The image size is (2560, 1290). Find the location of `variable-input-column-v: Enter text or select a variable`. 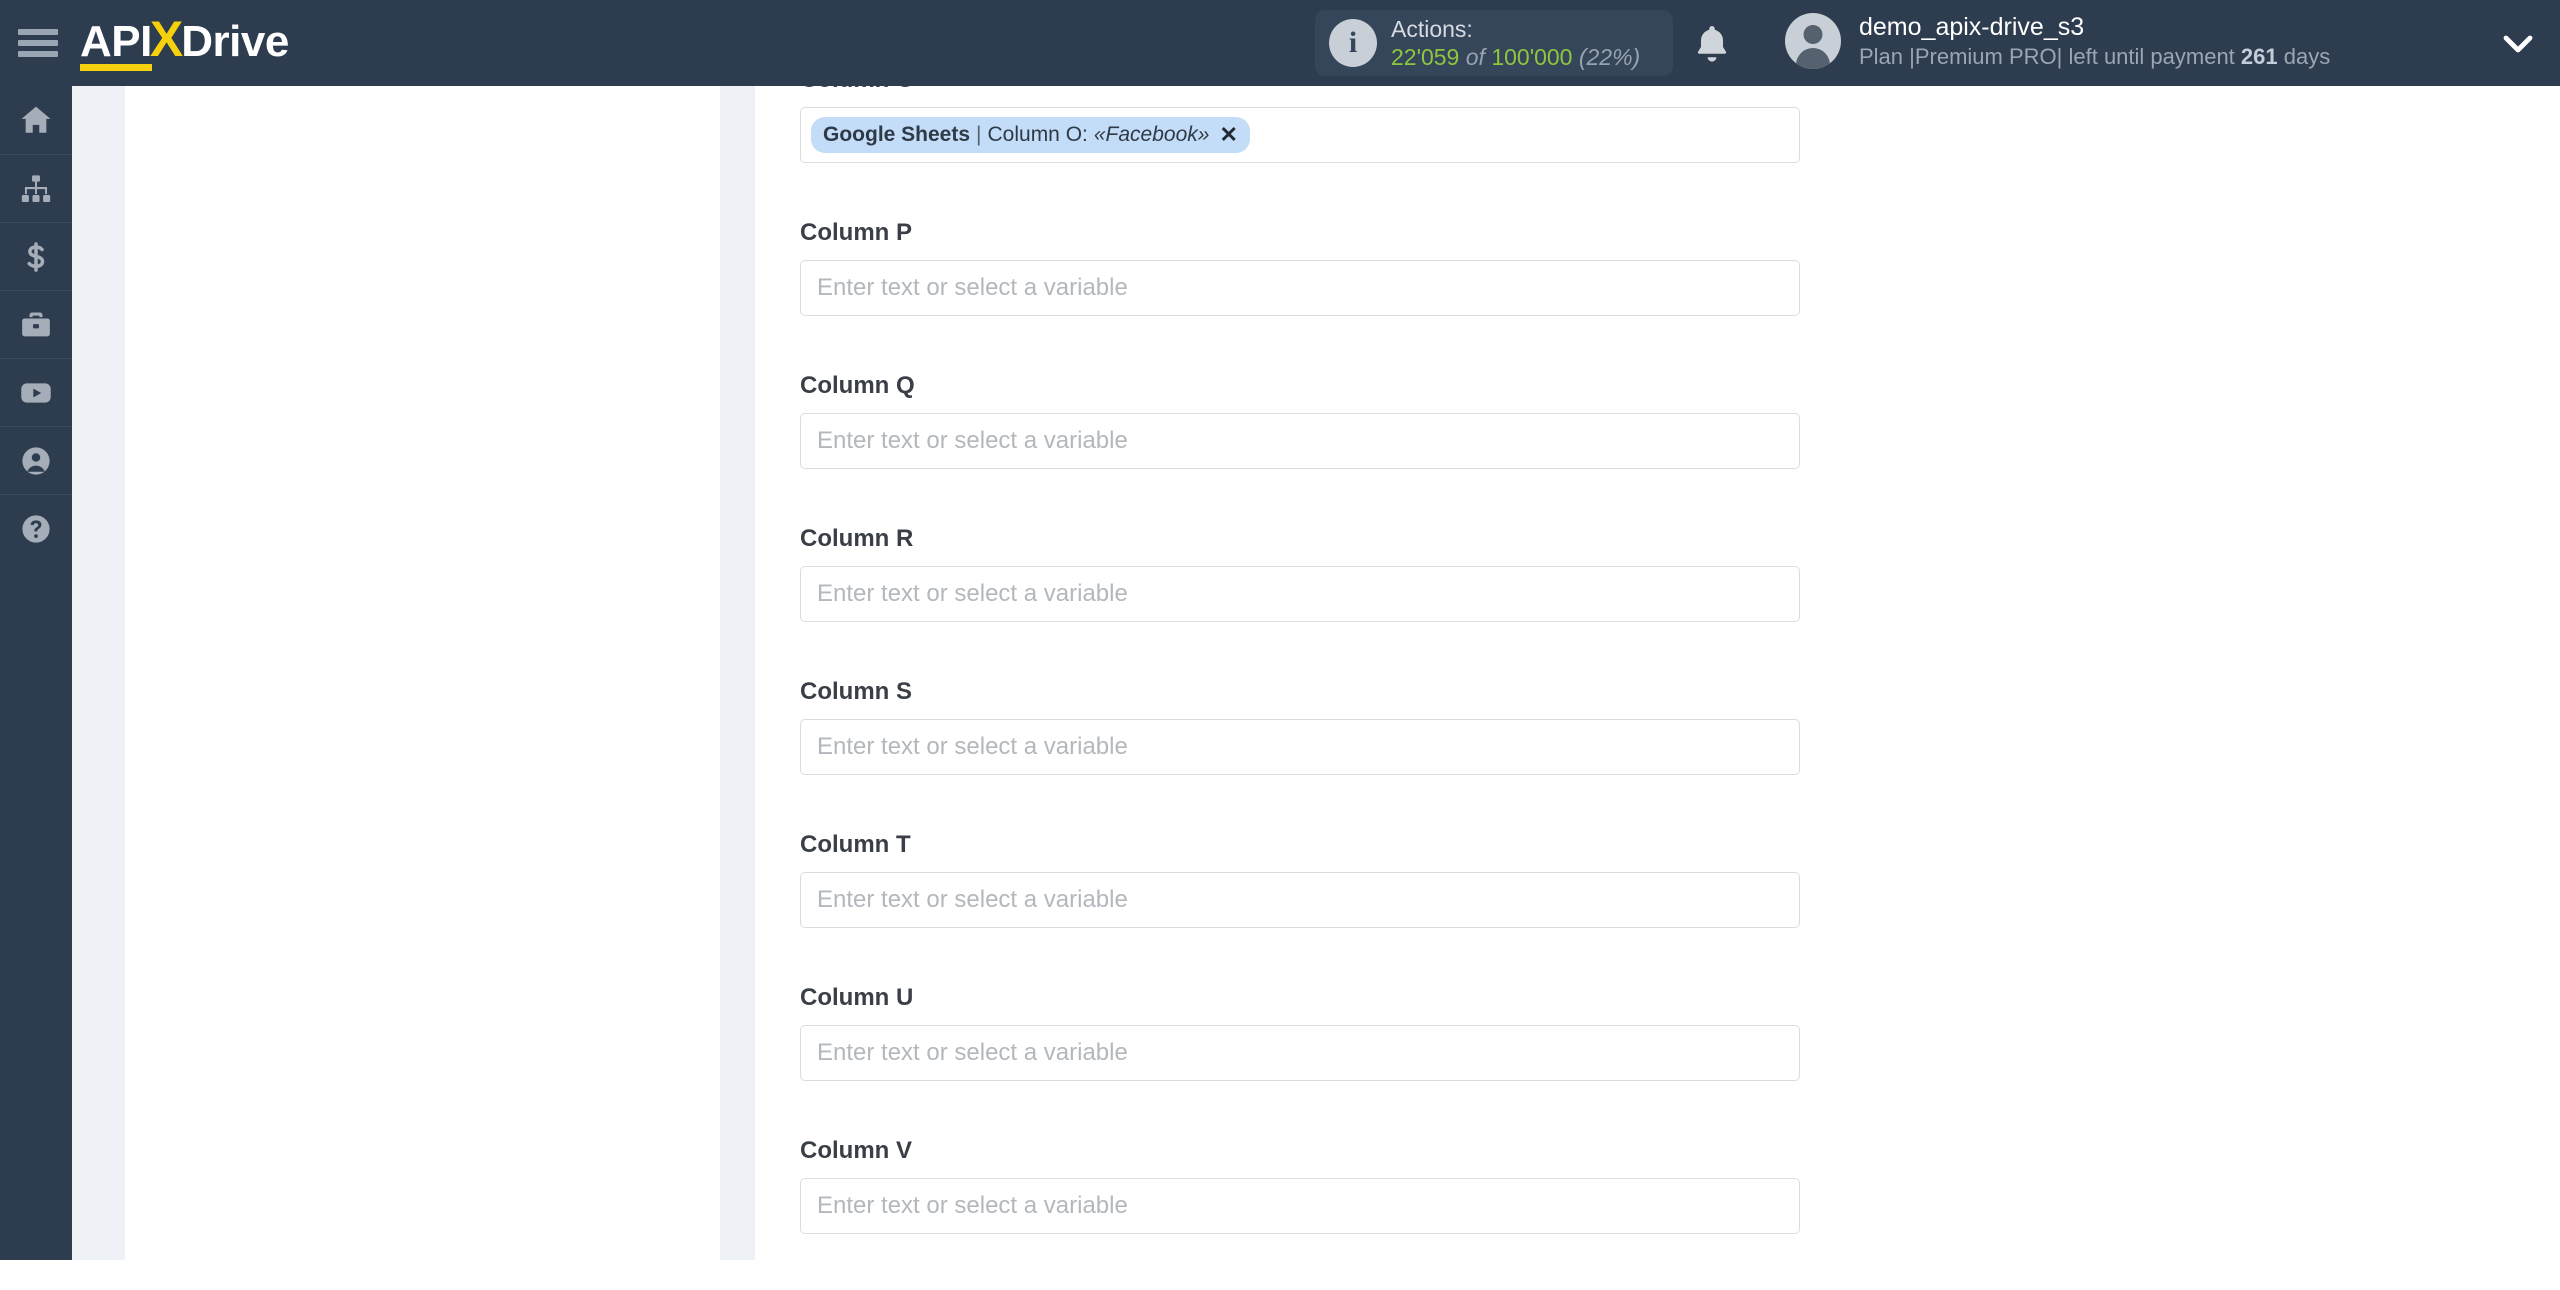

variable-input-column-v: Enter text or select a variable is located at coordinates (1300, 1206).